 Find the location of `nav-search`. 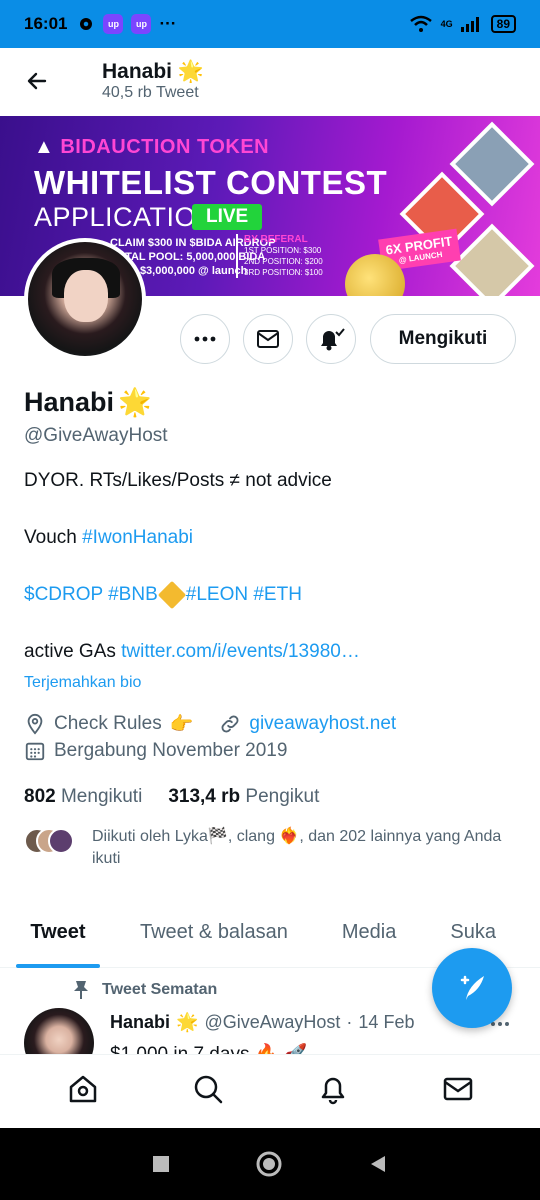

nav-search is located at coordinates (208, 1091).